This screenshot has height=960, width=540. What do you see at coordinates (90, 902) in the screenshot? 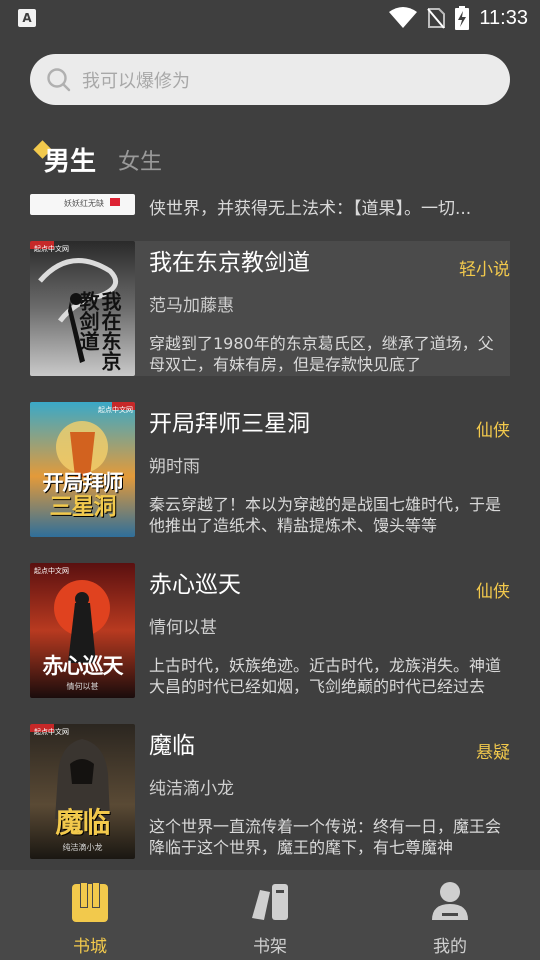
I see `bookstore-icon` at bounding box center [90, 902].